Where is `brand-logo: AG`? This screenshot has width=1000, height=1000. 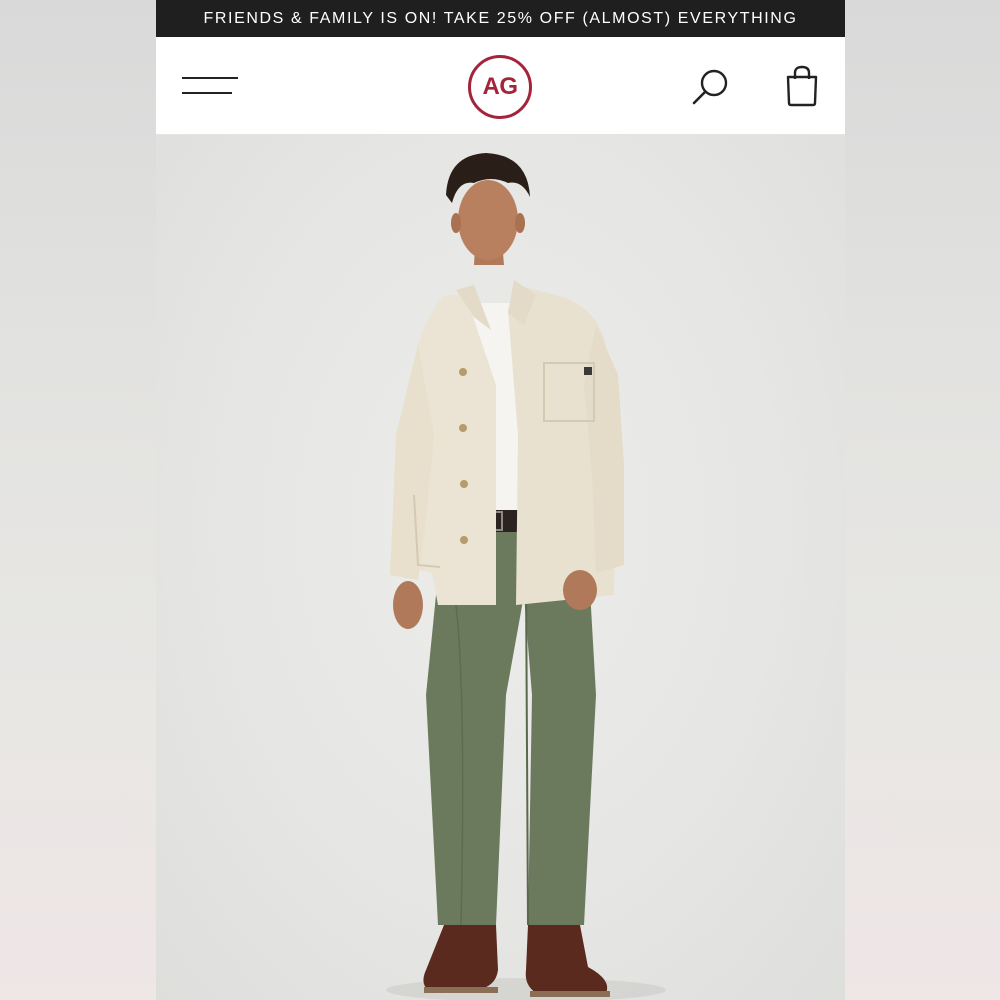
brand-logo: AG is located at coordinates (500, 87).